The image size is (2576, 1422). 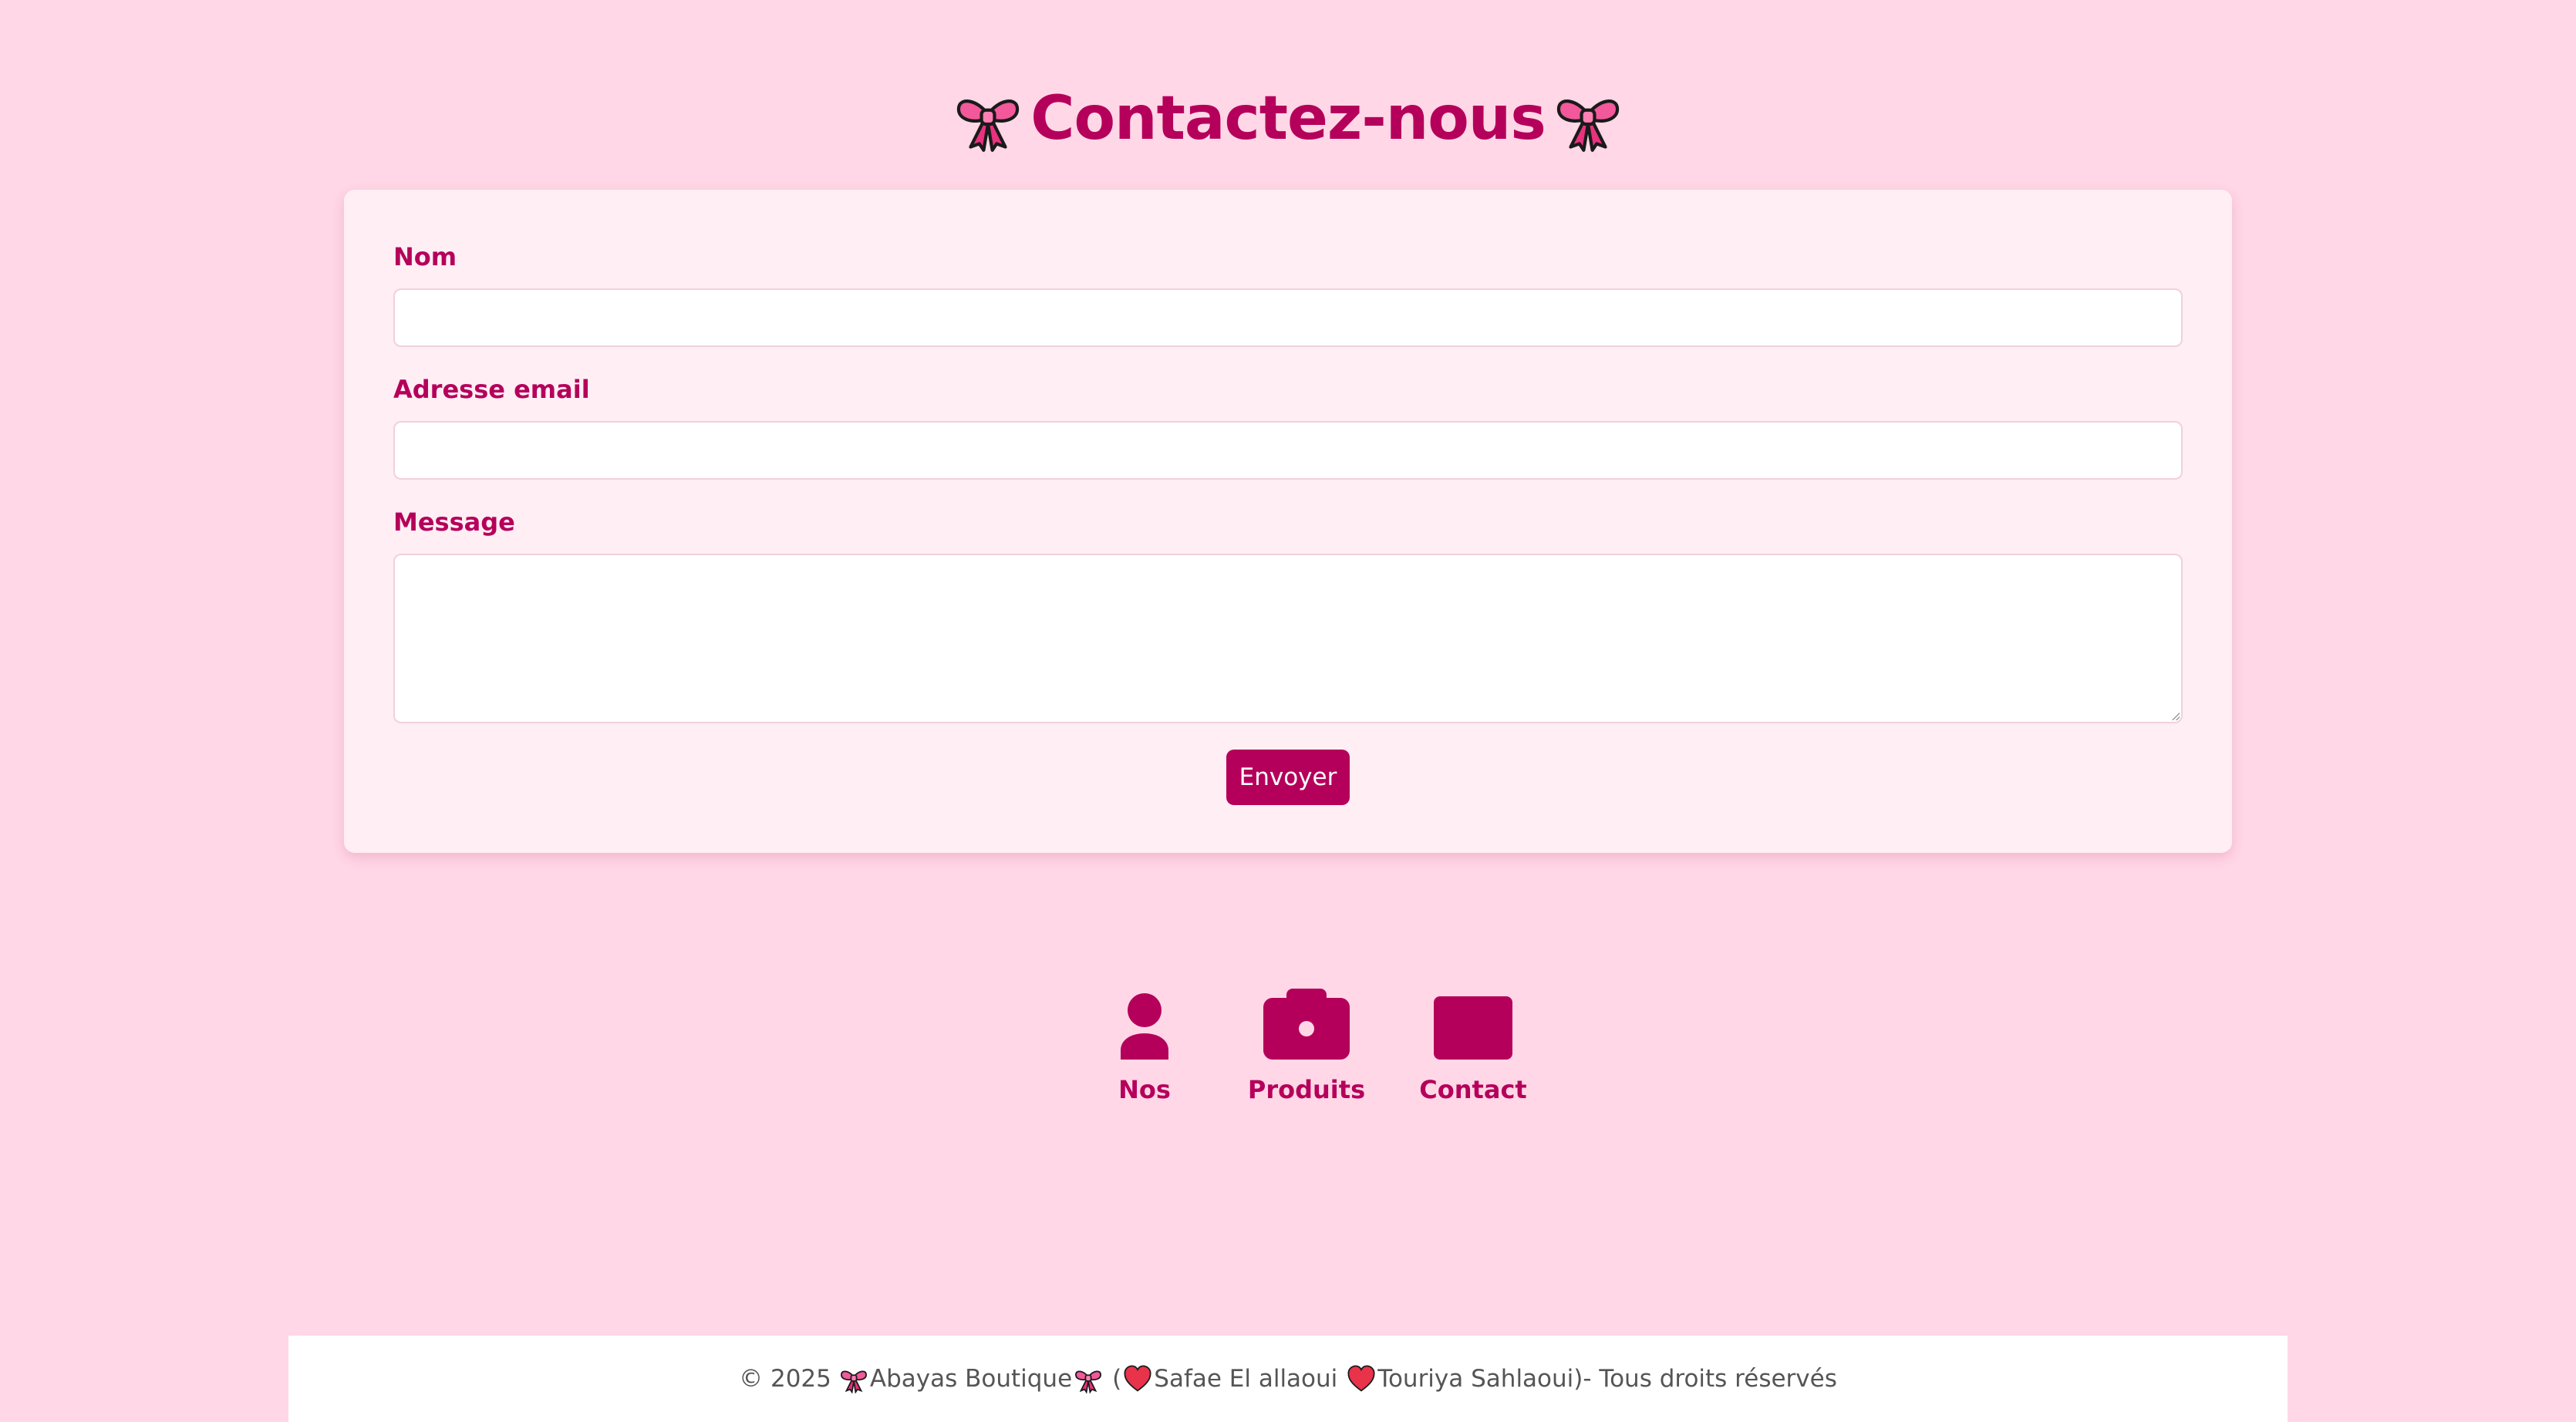 I want to click on send-button: Envoyer, so click(x=1288, y=777).